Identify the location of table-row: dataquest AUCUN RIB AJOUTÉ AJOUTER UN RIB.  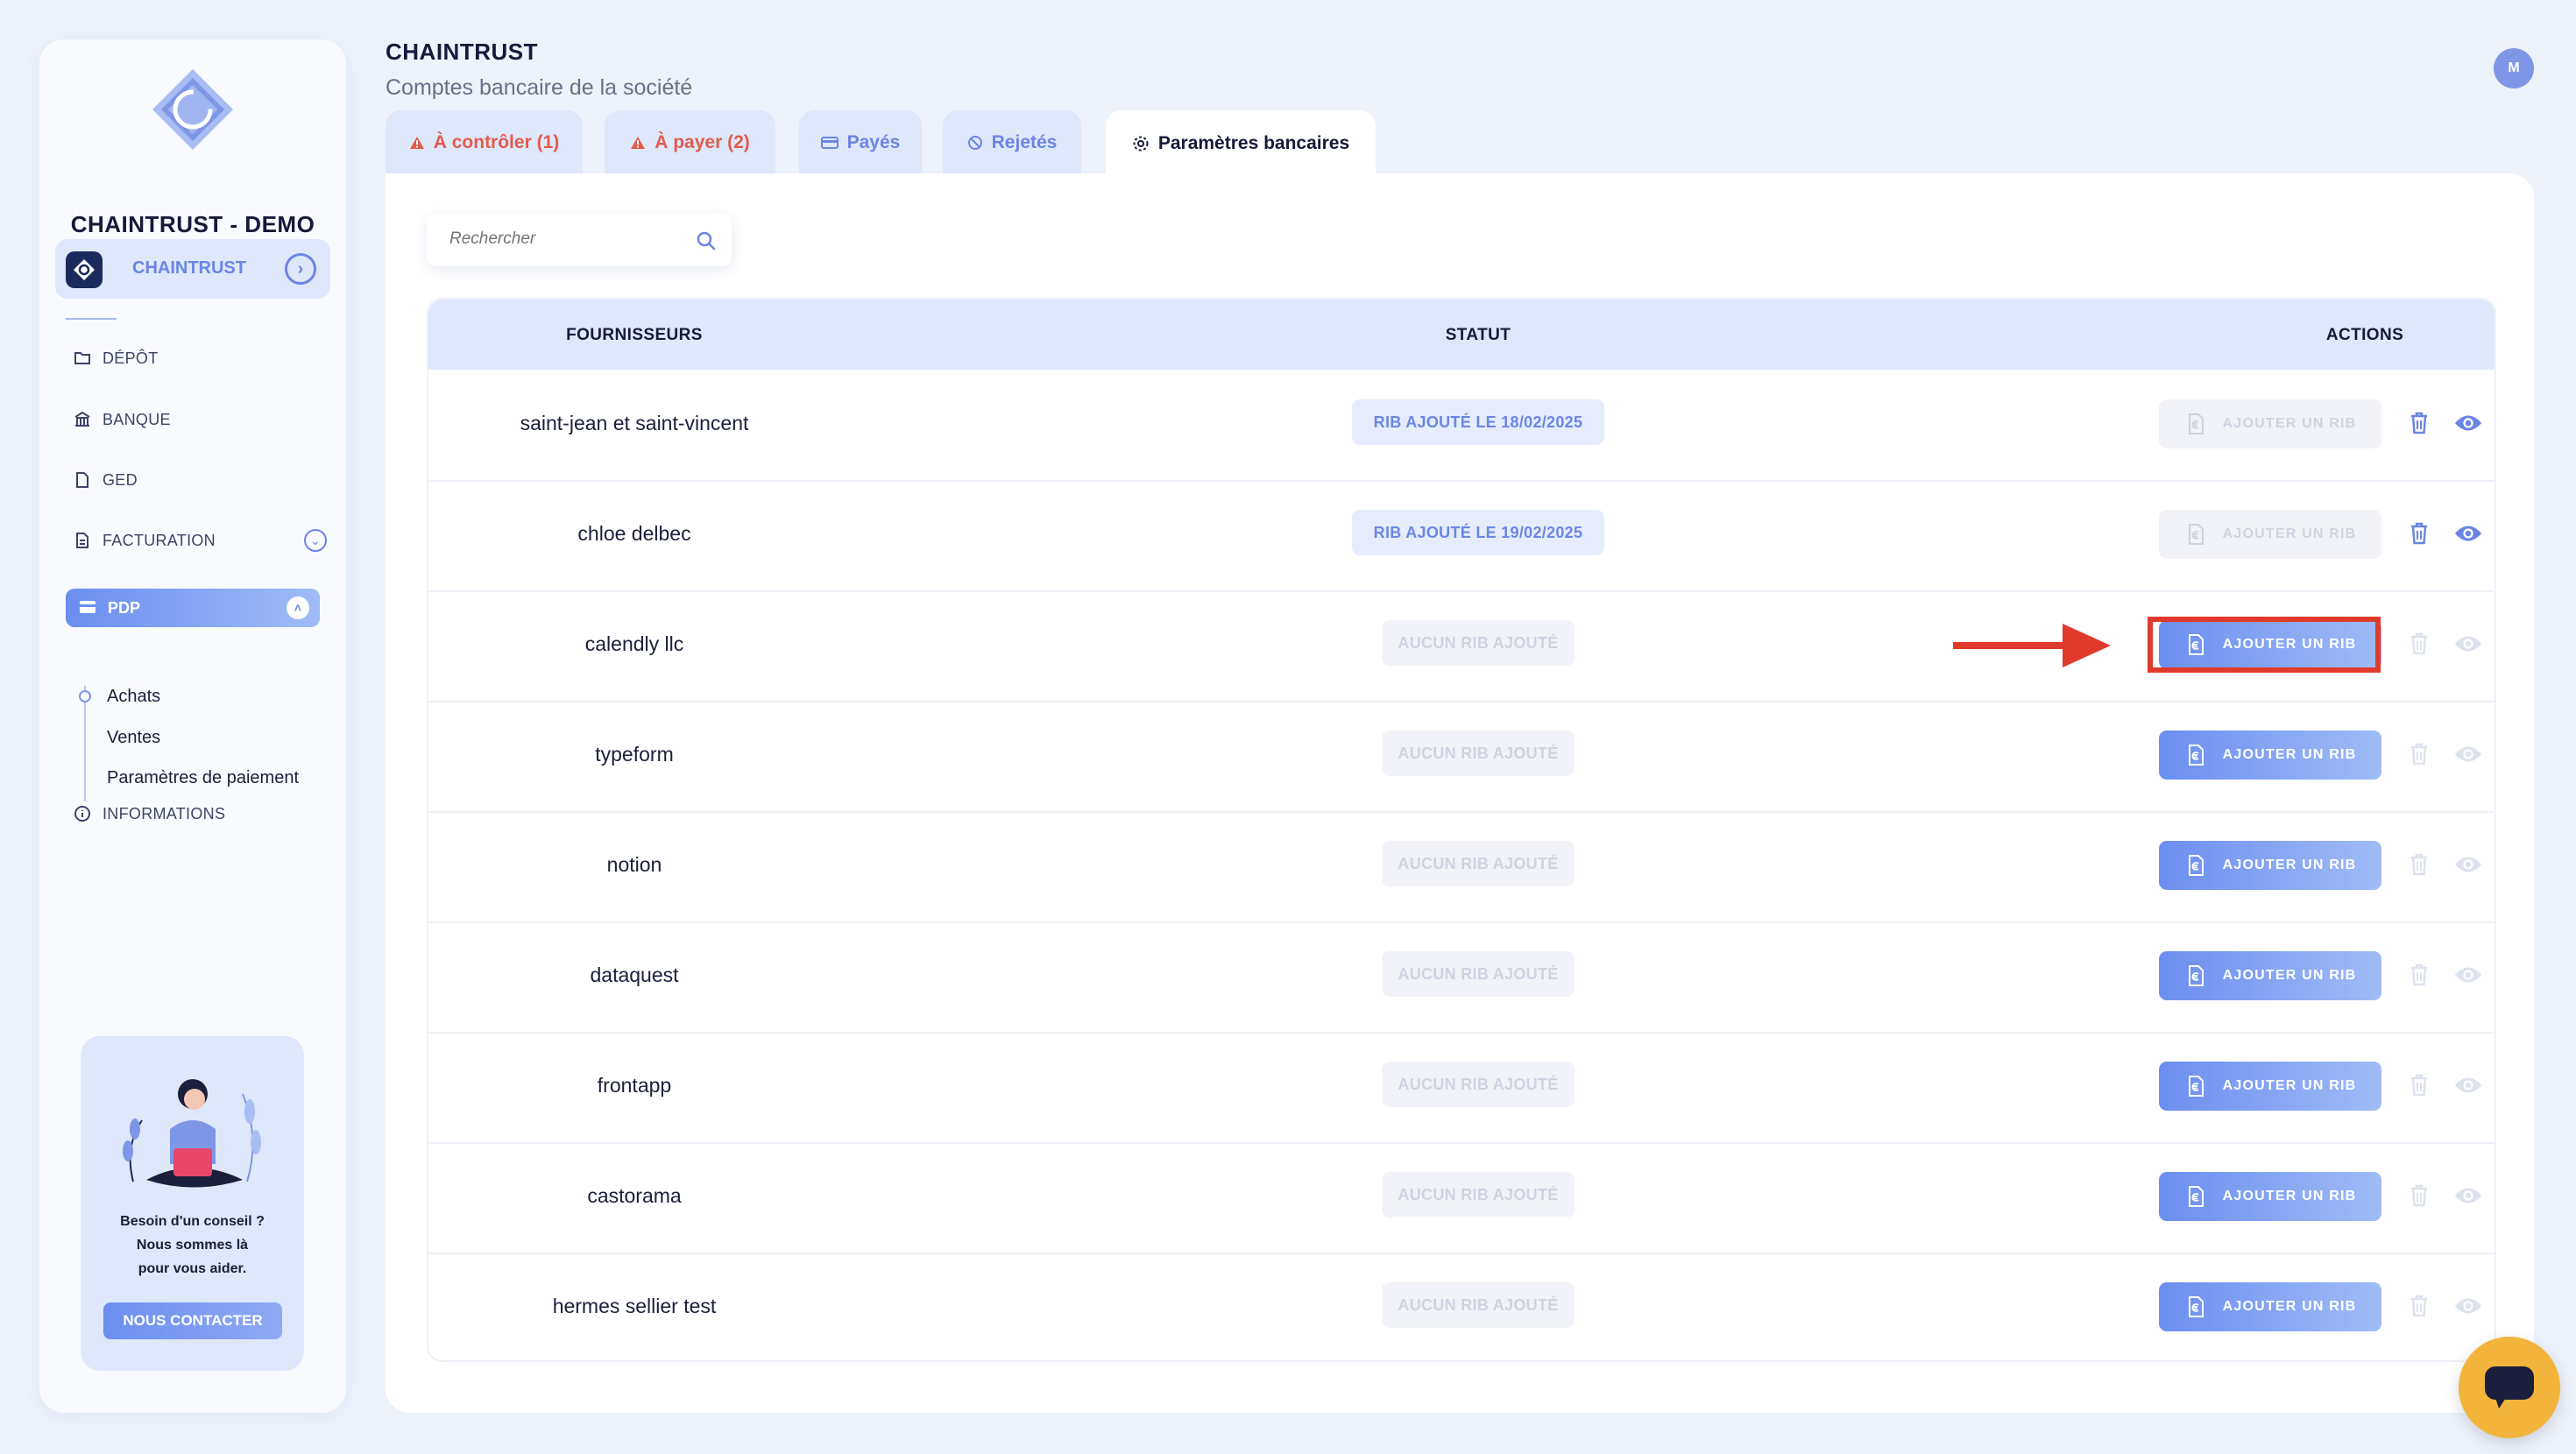
(1461, 979).